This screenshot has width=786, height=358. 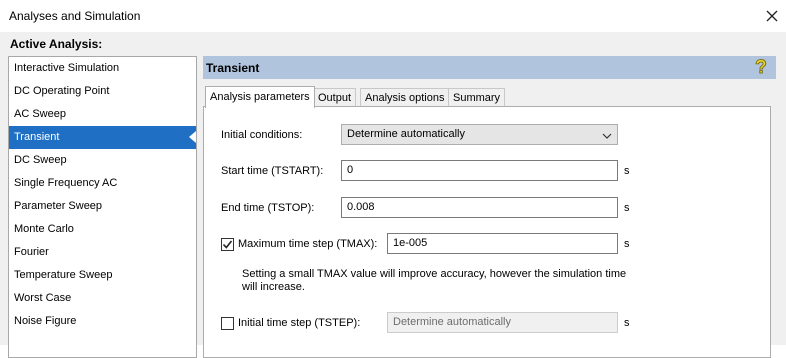 I want to click on analysis-item-temperature-sweep: Temperature Sweep, so click(x=102, y=275).